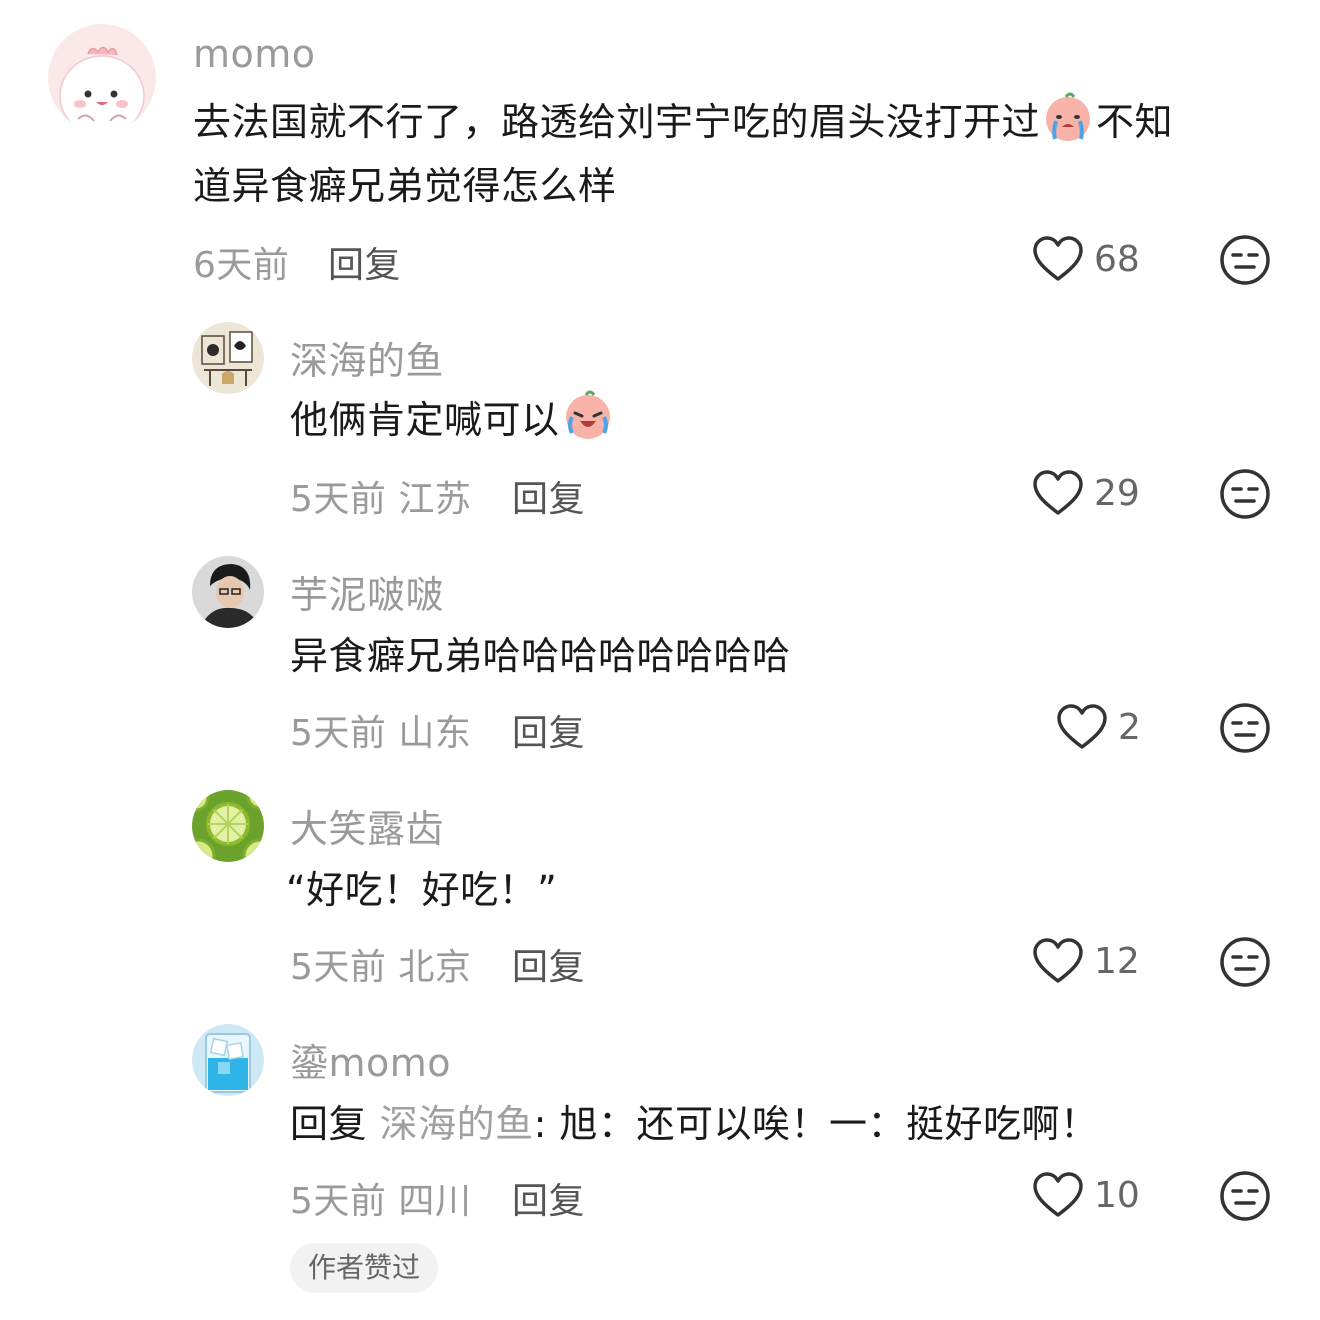 Image resolution: width=1320 pixels, height=1320 pixels. I want to click on comment-username: 芋泥啵啵, so click(367, 591).